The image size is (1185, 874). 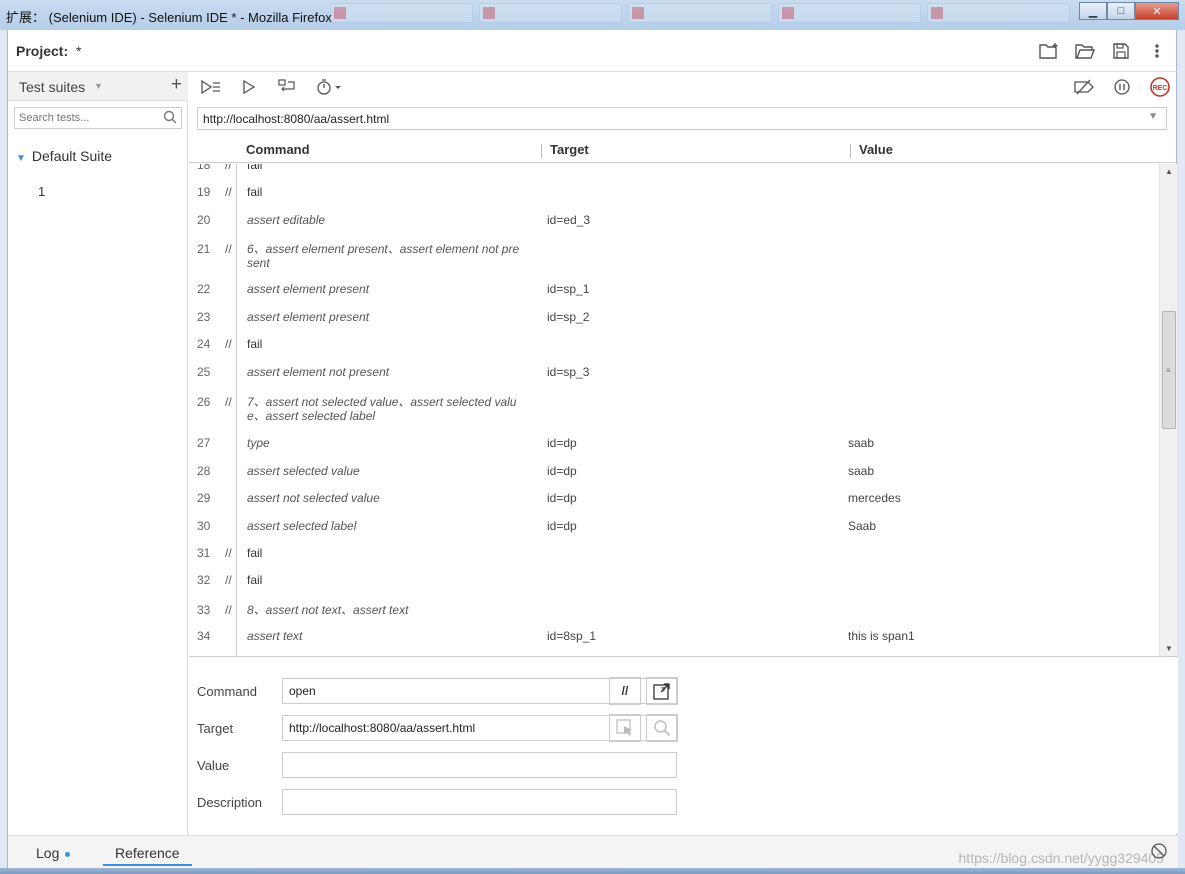 What do you see at coordinates (72, 156) in the screenshot?
I see `suite-name: Default Suite` at bounding box center [72, 156].